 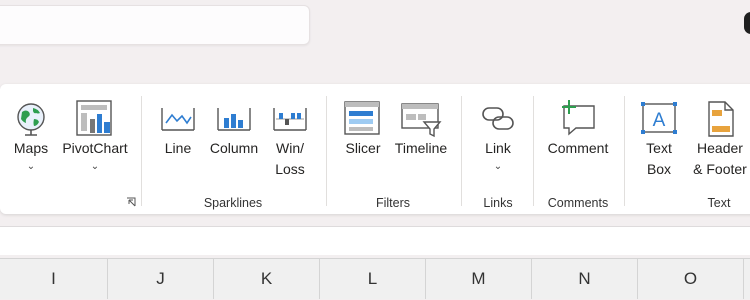 I want to click on header-footer-button: Header & Footer, so click(x=719, y=140).